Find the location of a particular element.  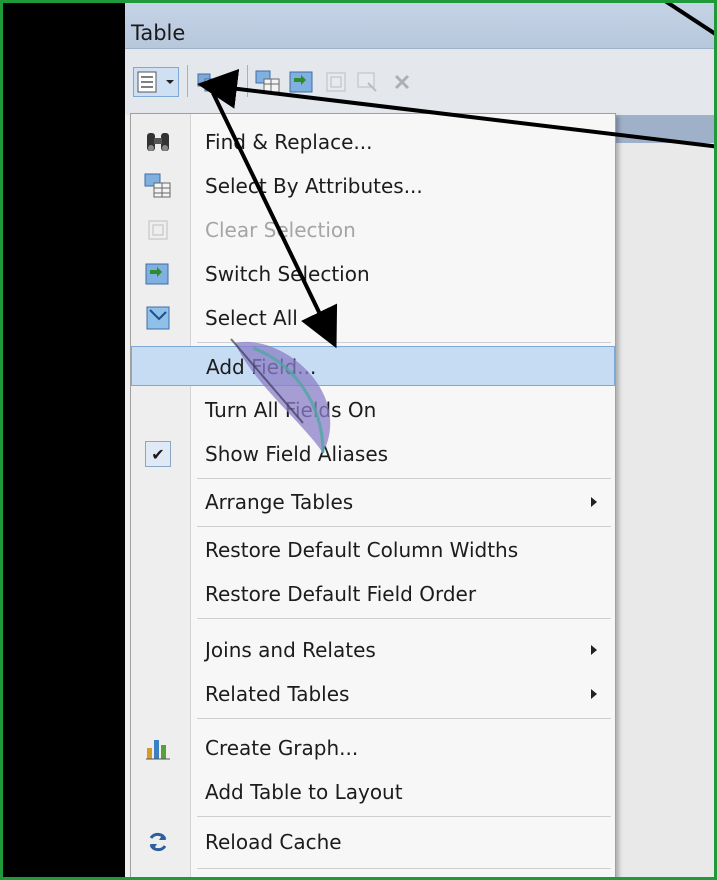

menu-item-joins-and-relates: Joins and Relates is located at coordinates (373, 650).